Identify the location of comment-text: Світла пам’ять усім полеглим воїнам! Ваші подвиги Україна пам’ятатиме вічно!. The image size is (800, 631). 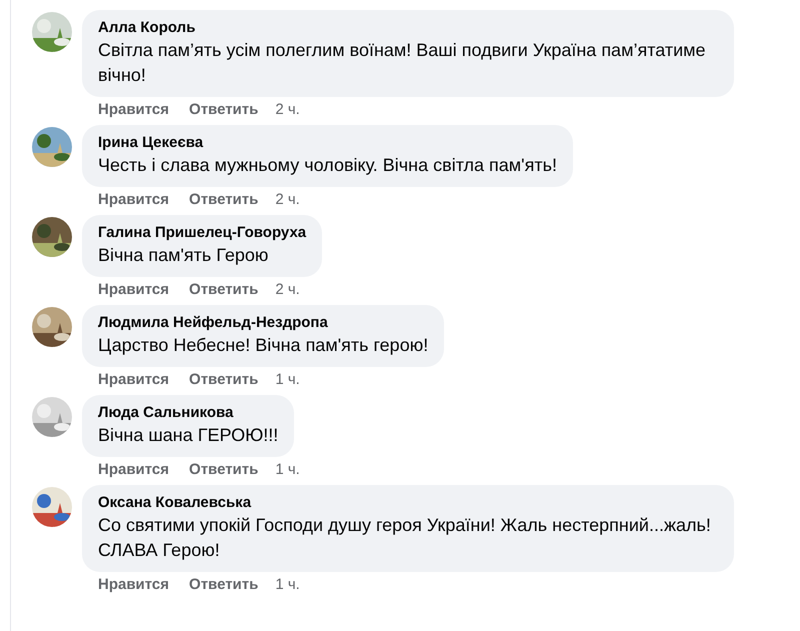
(402, 63).